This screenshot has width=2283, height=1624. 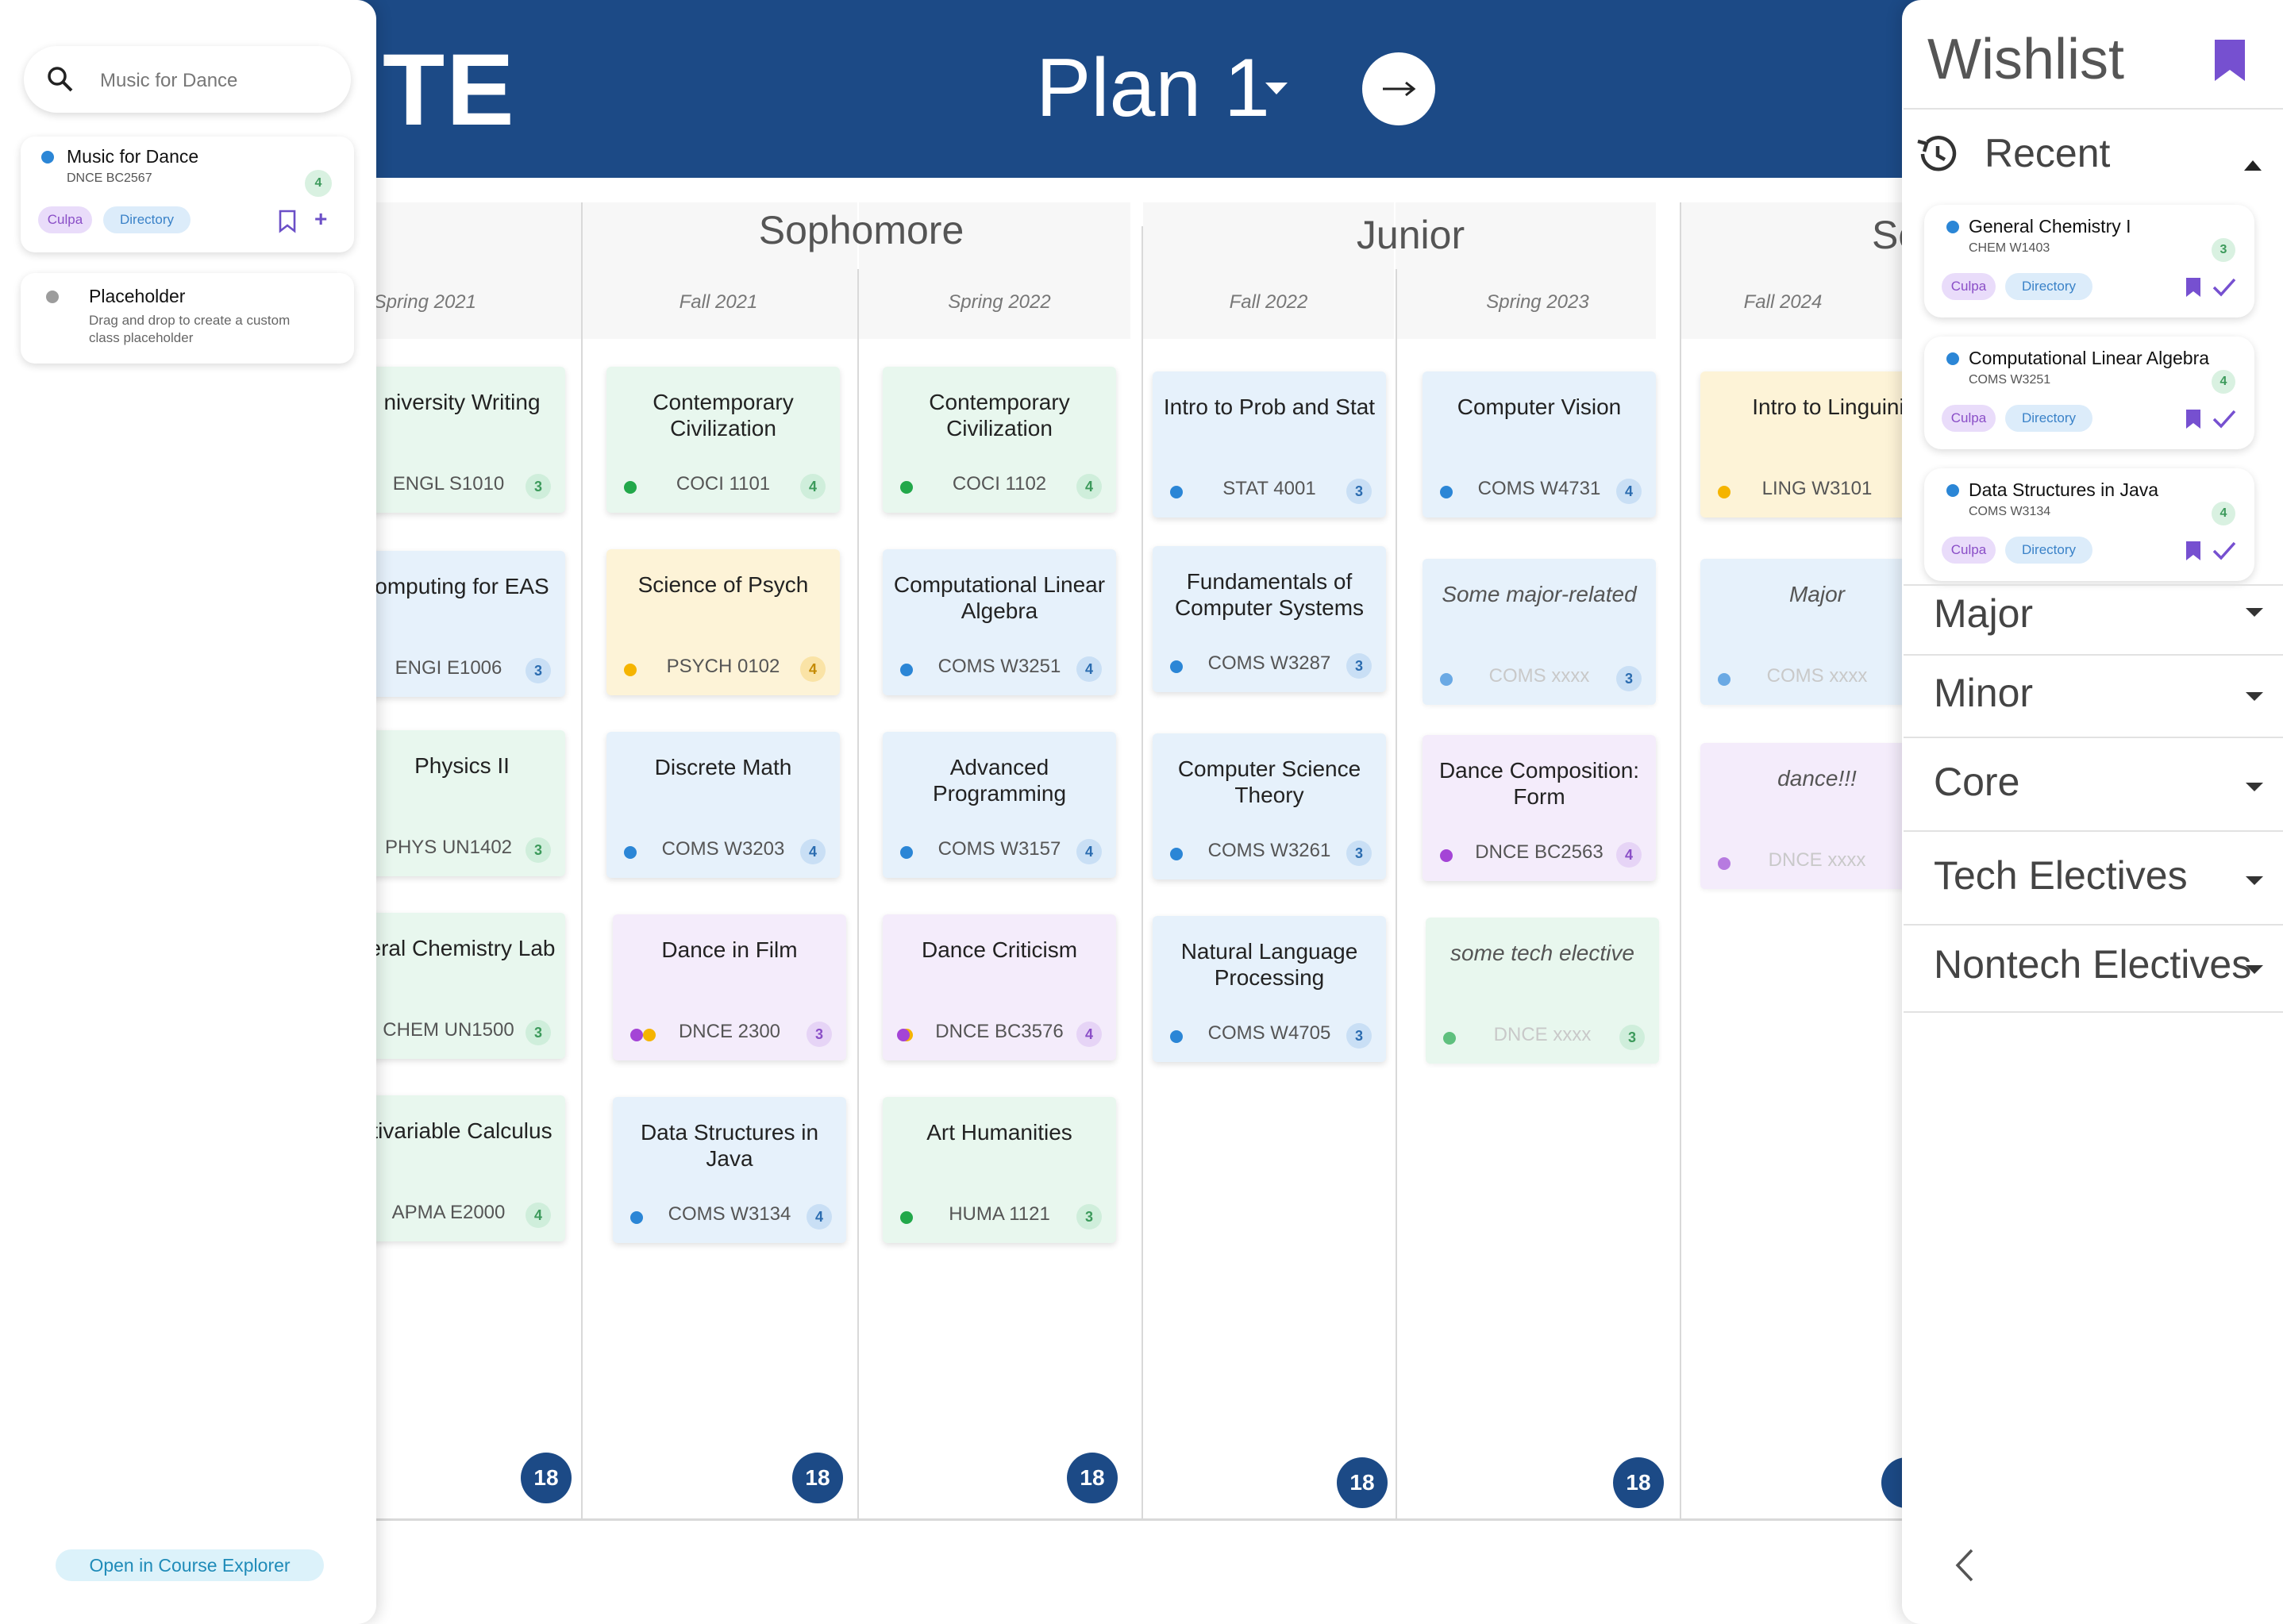 I want to click on course-card: Dance in Film DNCE 2300 3, so click(x=729, y=987).